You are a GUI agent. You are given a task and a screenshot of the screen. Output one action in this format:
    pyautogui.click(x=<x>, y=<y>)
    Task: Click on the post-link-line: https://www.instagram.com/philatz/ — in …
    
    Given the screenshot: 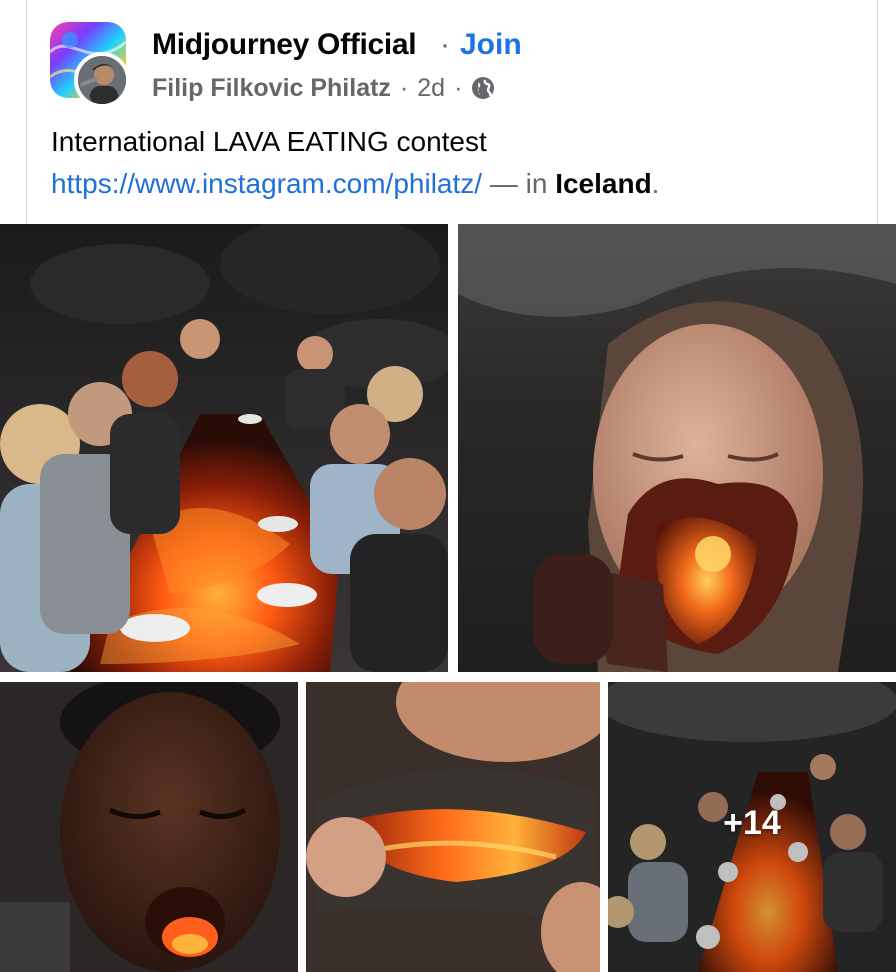 What is the action you would take?
    pyautogui.click(x=355, y=184)
    